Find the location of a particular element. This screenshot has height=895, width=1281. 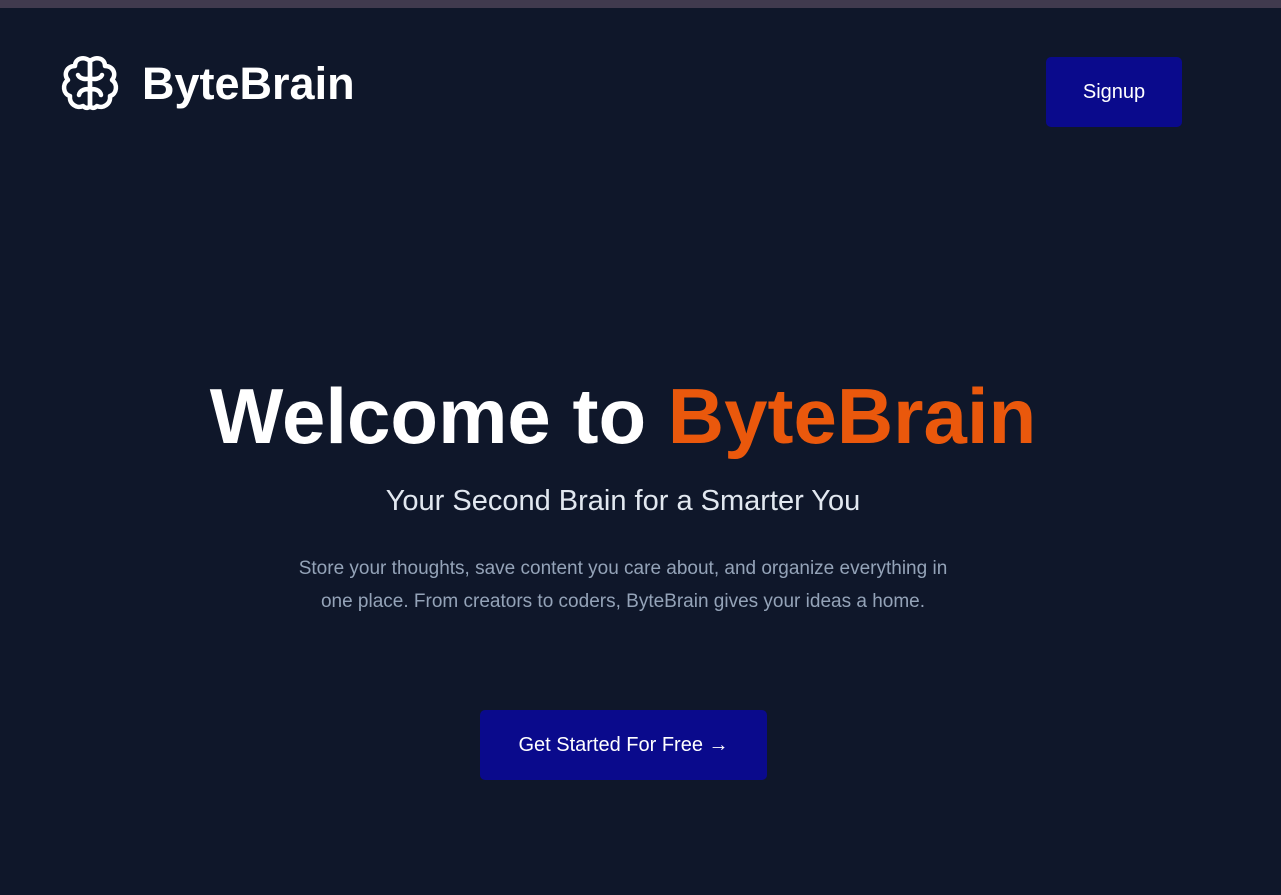

hero-title-prefix: Welcome to is located at coordinates (438, 416).